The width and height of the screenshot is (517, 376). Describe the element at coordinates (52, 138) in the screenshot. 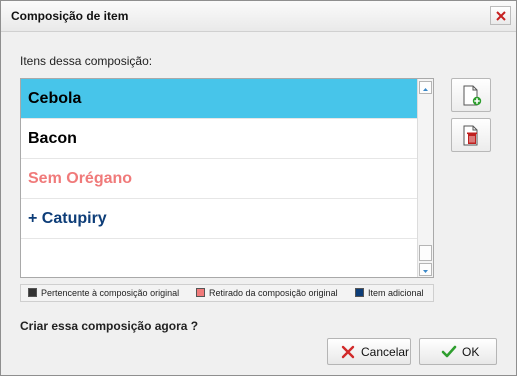

I see `list-item-label: Bacon` at that location.